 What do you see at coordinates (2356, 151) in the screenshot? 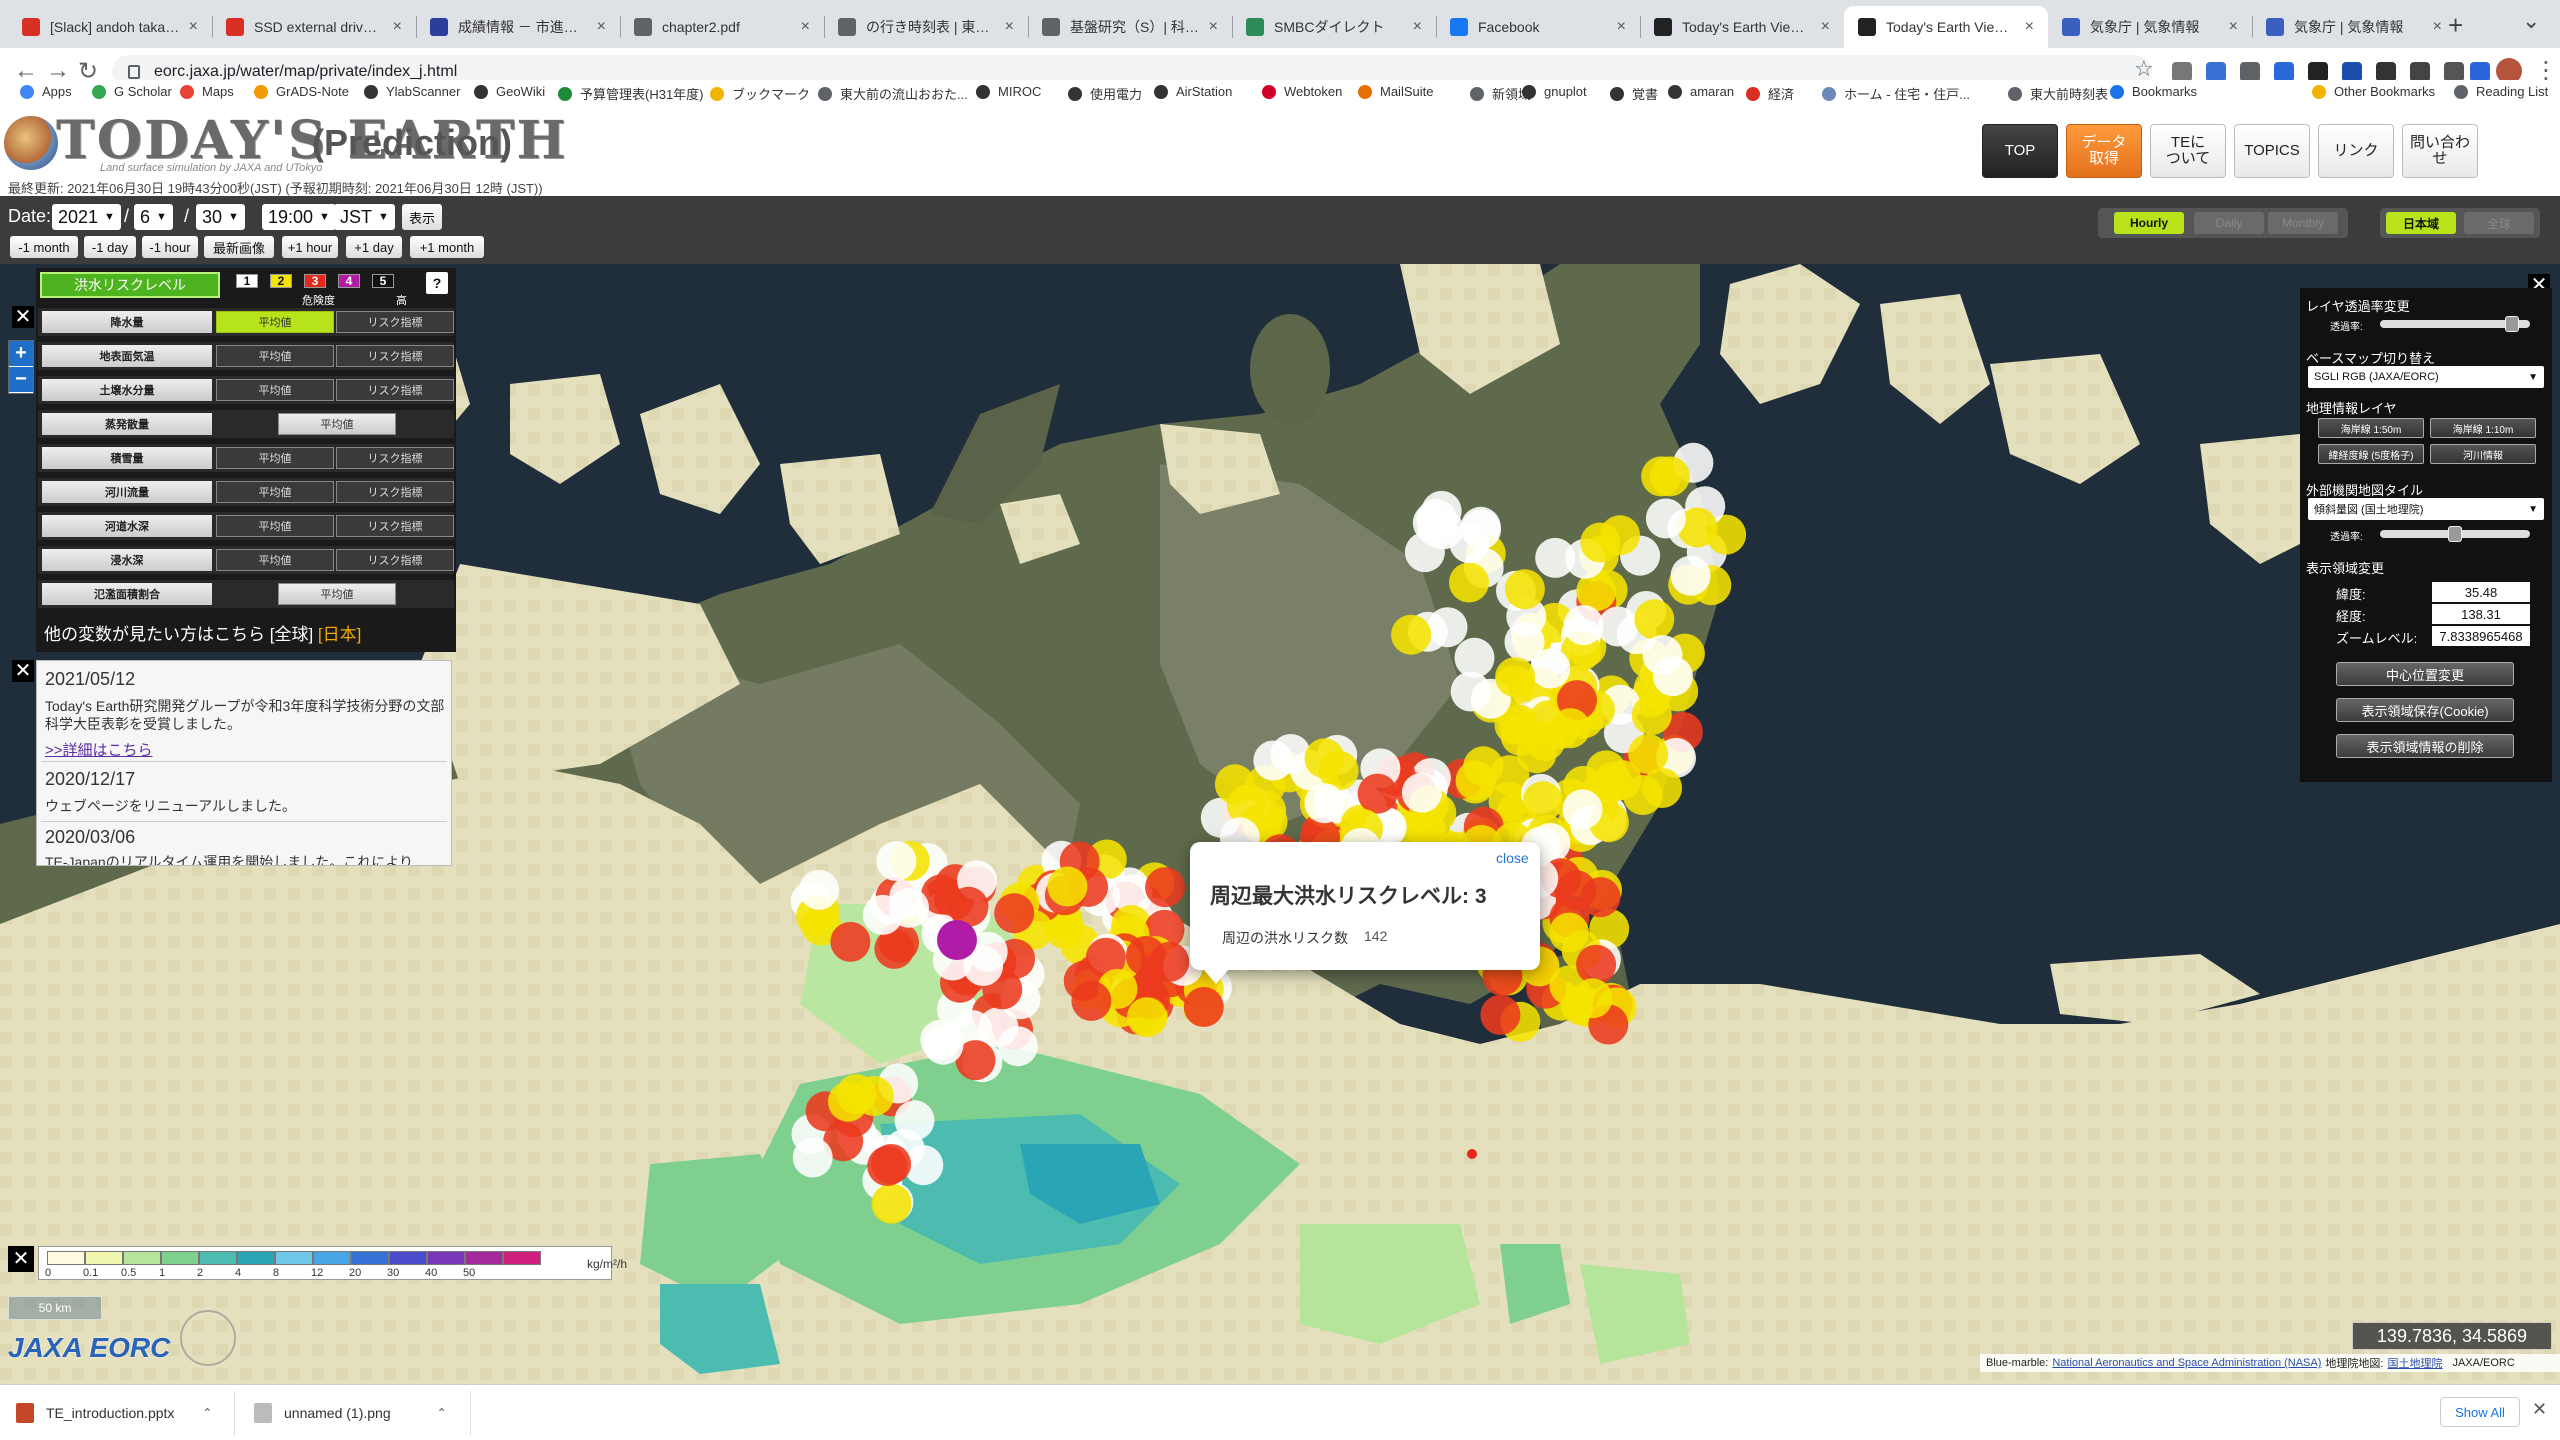
I see `nav-link: リンク` at bounding box center [2356, 151].